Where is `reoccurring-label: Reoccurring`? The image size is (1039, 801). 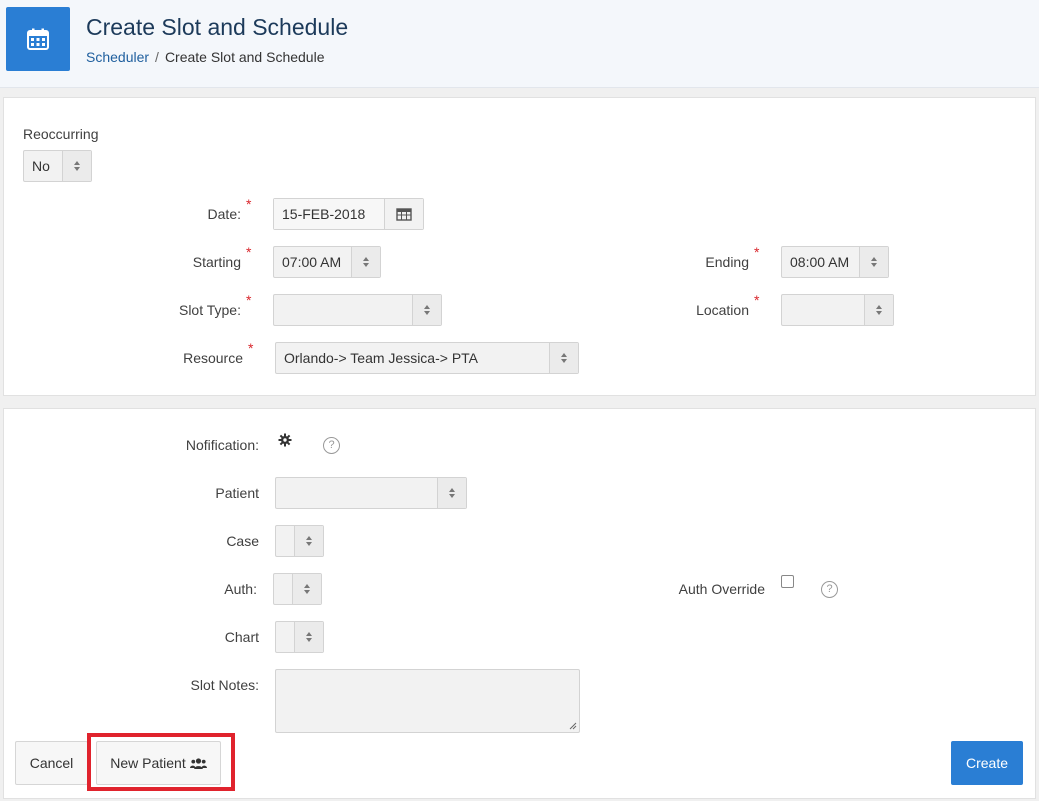
reoccurring-label: Reoccurring is located at coordinates (61, 134).